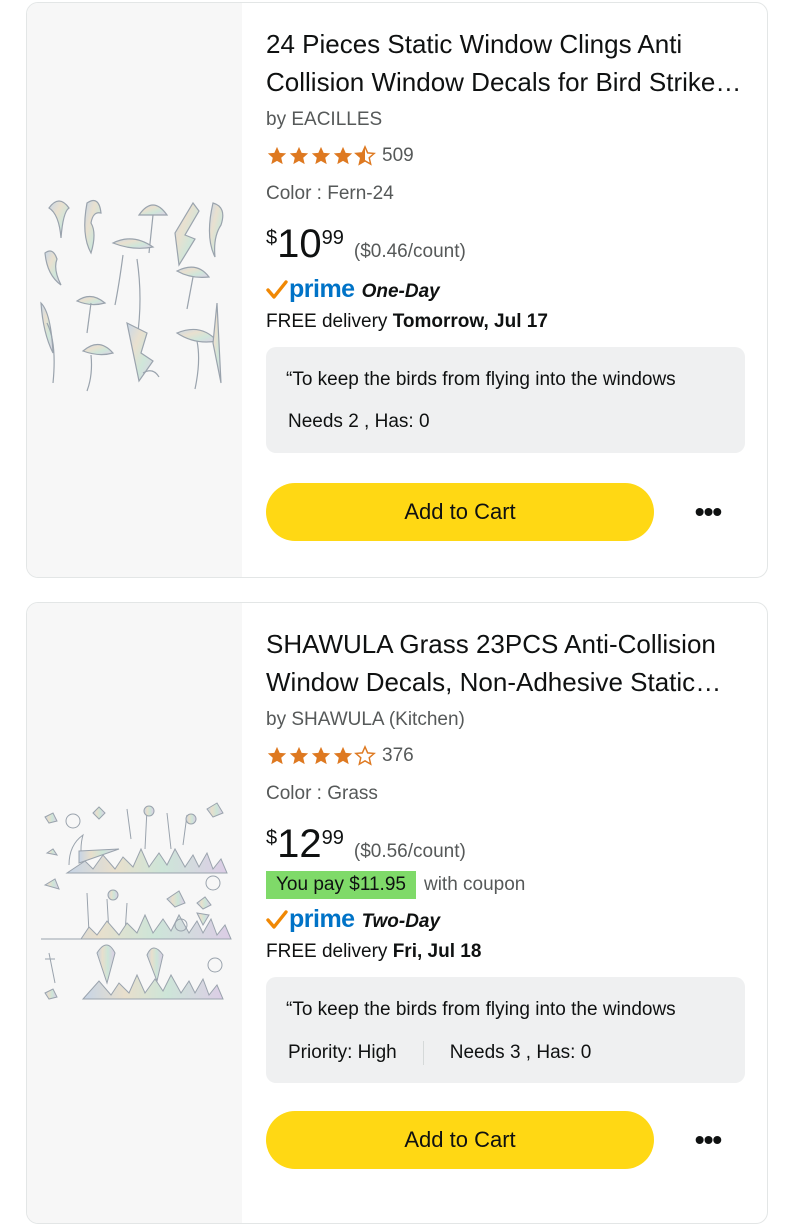 The image size is (793, 1224). Describe the element at coordinates (400, 291) in the screenshot. I see `prime-speed: One-Day` at that location.